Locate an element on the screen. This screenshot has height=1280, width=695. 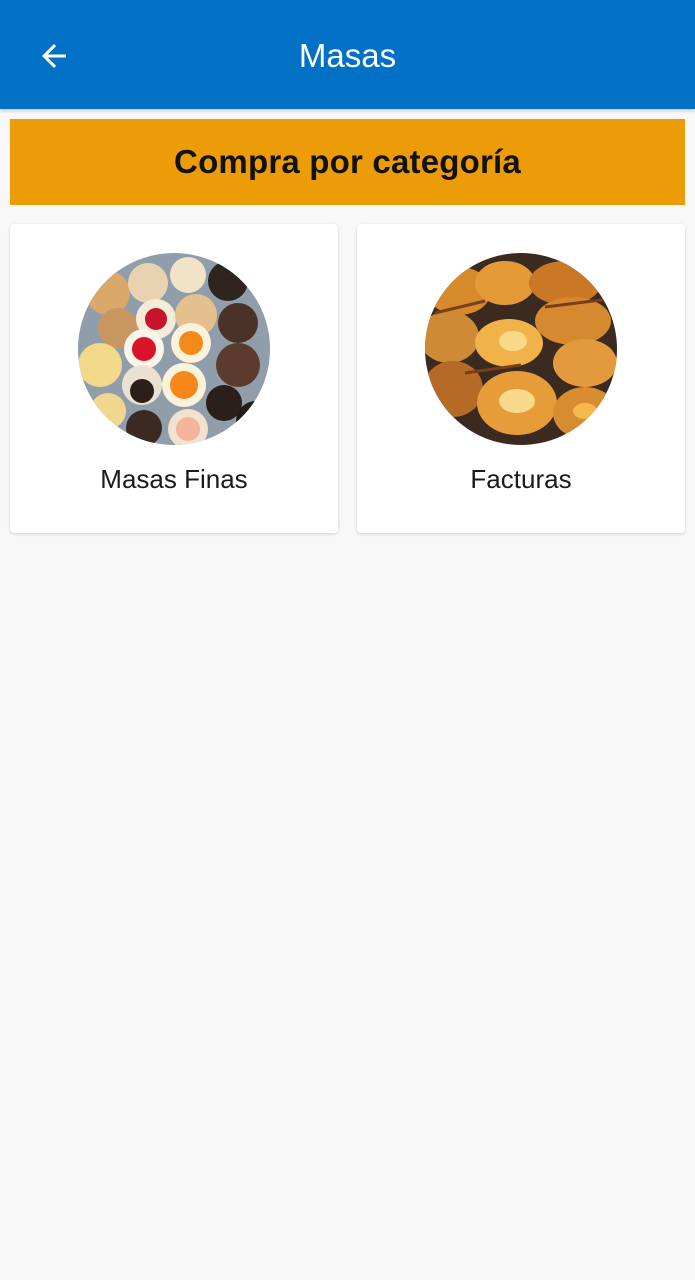
category-label-masas-finas: Masas Finas is located at coordinates (174, 479).